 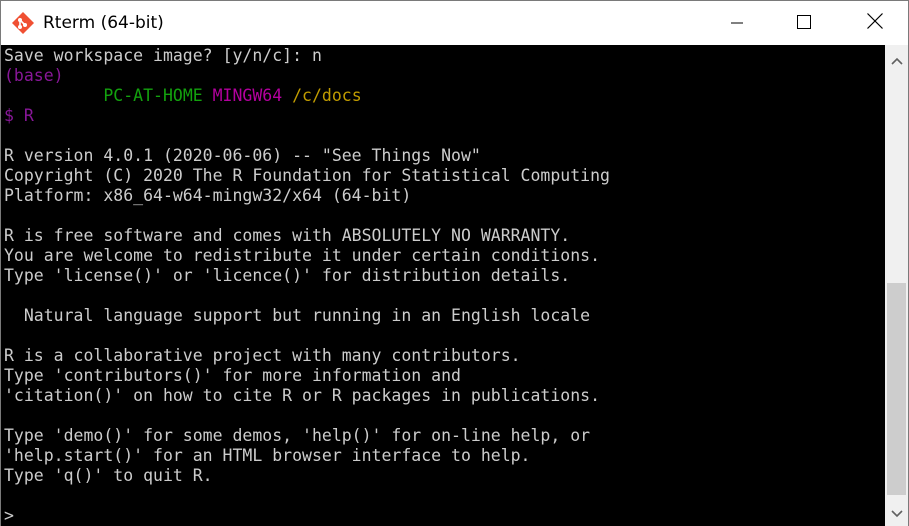 I want to click on hostname-label: PC-AT-HOME, so click(x=153, y=95).